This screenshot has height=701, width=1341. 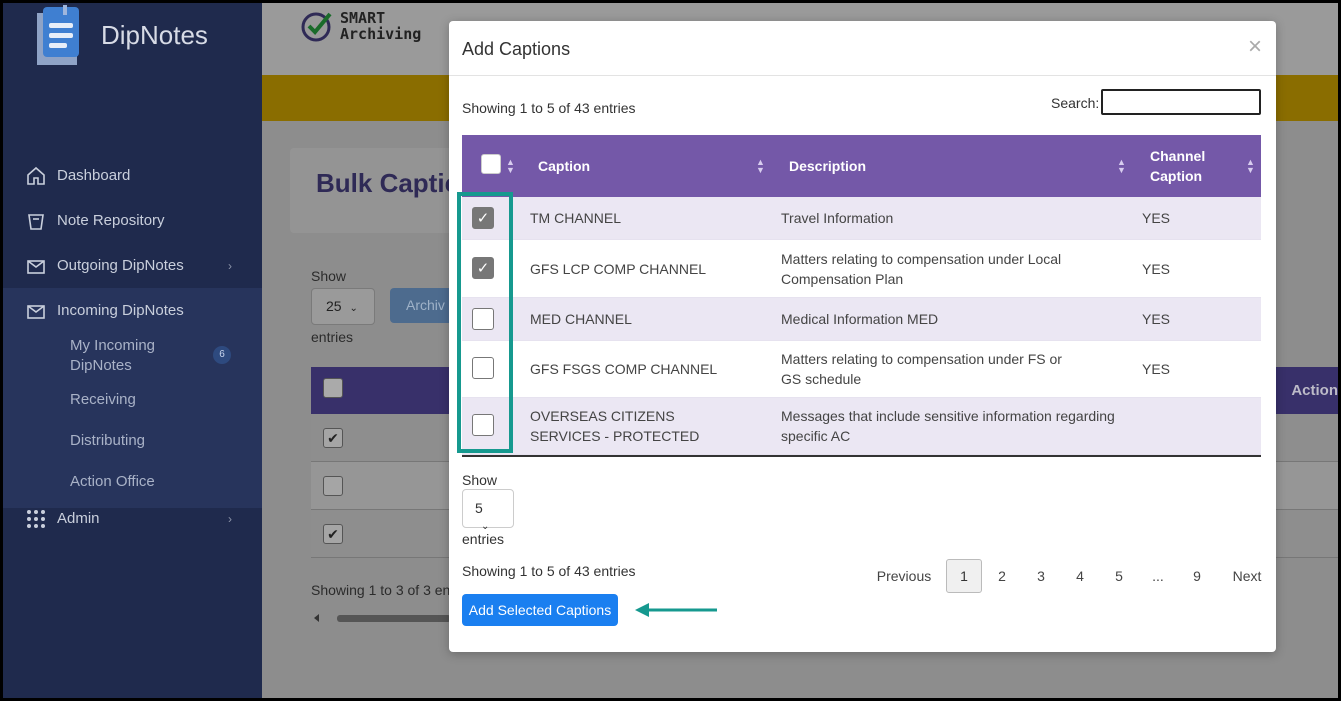 I want to click on next-page-button: Next, so click(x=1247, y=576).